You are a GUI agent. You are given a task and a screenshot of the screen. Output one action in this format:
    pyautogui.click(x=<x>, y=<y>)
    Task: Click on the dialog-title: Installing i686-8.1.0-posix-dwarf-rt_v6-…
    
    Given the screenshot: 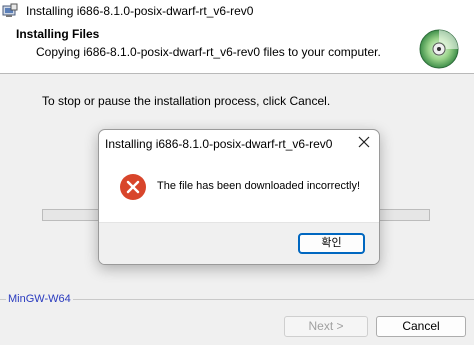 What is the action you would take?
    pyautogui.click(x=219, y=144)
    